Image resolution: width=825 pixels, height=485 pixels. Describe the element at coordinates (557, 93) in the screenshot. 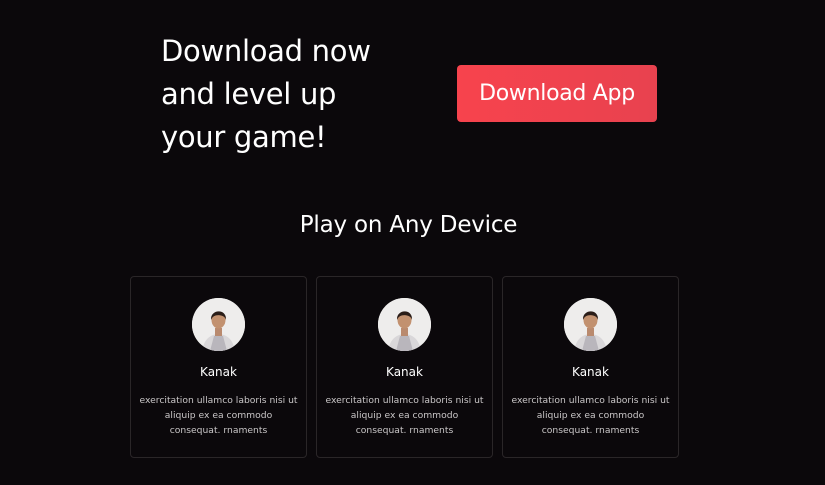

I see `download-app-button: Download App` at that location.